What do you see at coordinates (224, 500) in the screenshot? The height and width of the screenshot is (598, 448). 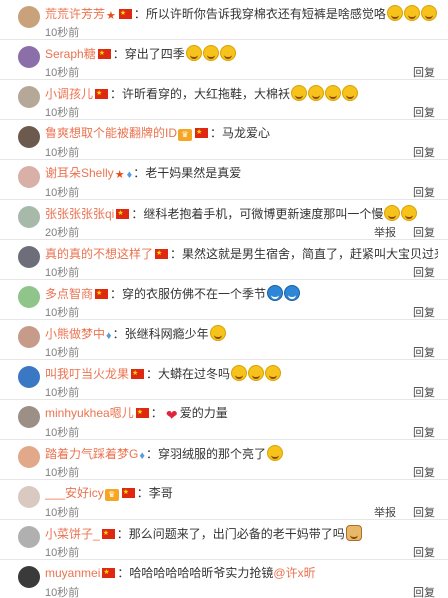 I see `comment-row: ___安好icy♛ ：李哥 10秒前 举报 回复` at bounding box center [224, 500].